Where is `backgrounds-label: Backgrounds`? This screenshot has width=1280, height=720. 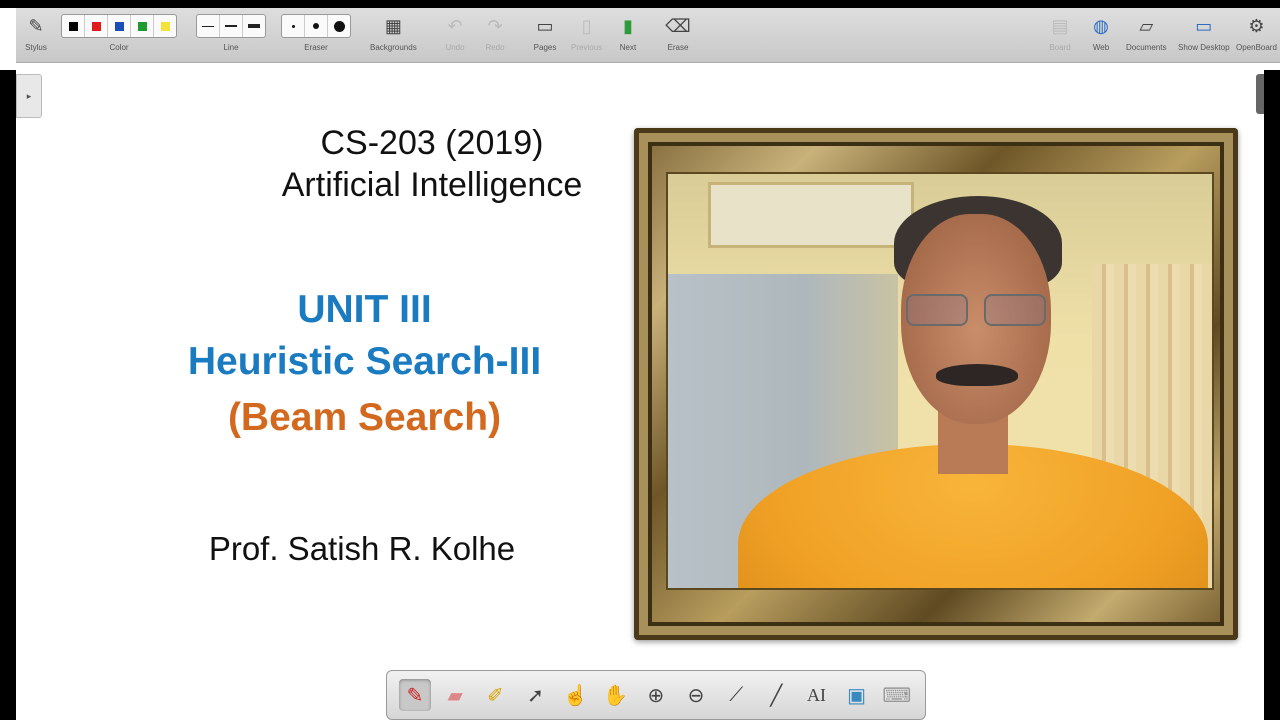
backgrounds-label: Backgrounds is located at coordinates (393, 47).